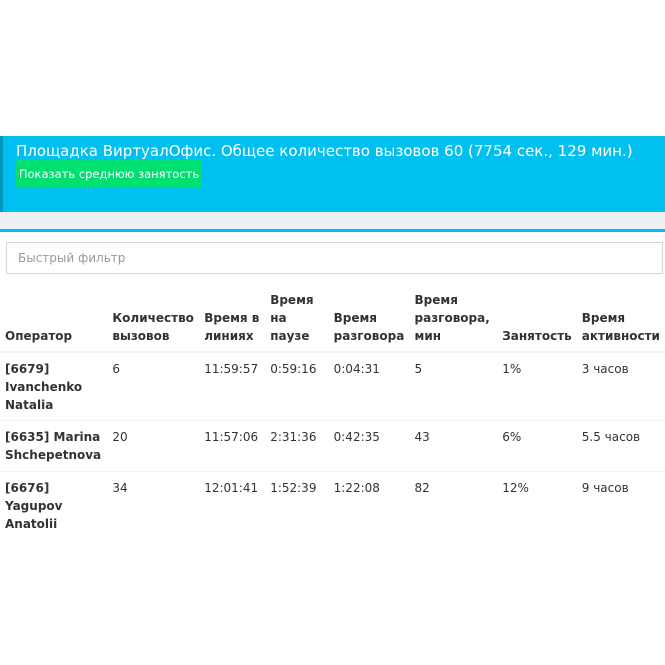 The width and height of the screenshot is (665, 665). What do you see at coordinates (54, 505) in the screenshot?
I see `cell-operator: [6676] Yagupov Anatolii` at bounding box center [54, 505].